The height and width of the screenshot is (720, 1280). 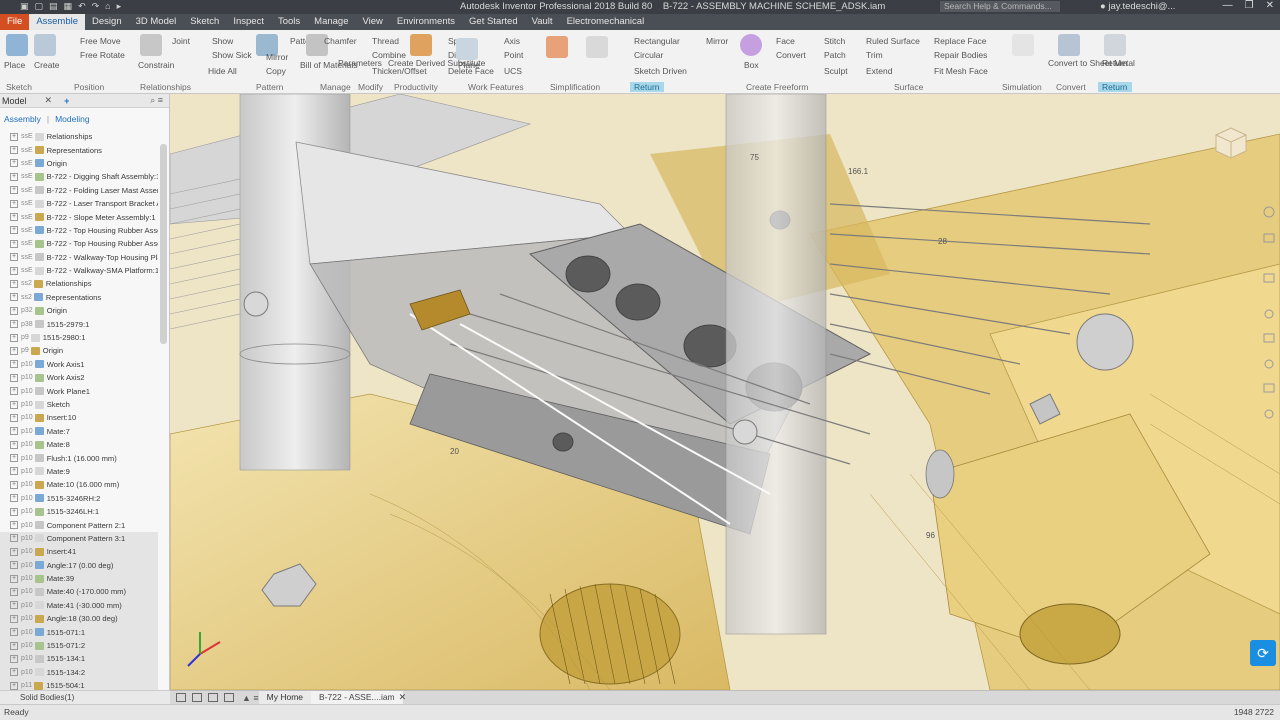 I want to click on viewcube-icon, so click(x=1231, y=143).